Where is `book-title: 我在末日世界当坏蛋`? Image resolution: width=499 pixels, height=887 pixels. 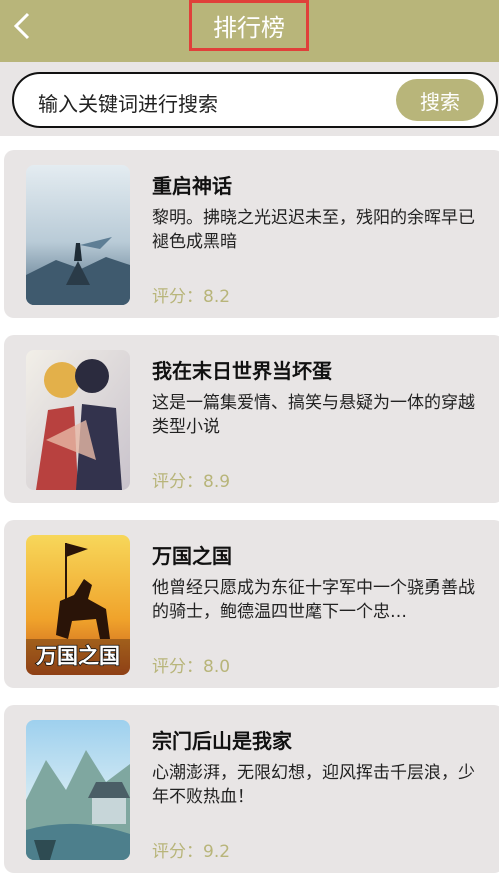 book-title: 我在末日世界当坏蛋 is located at coordinates (242, 371).